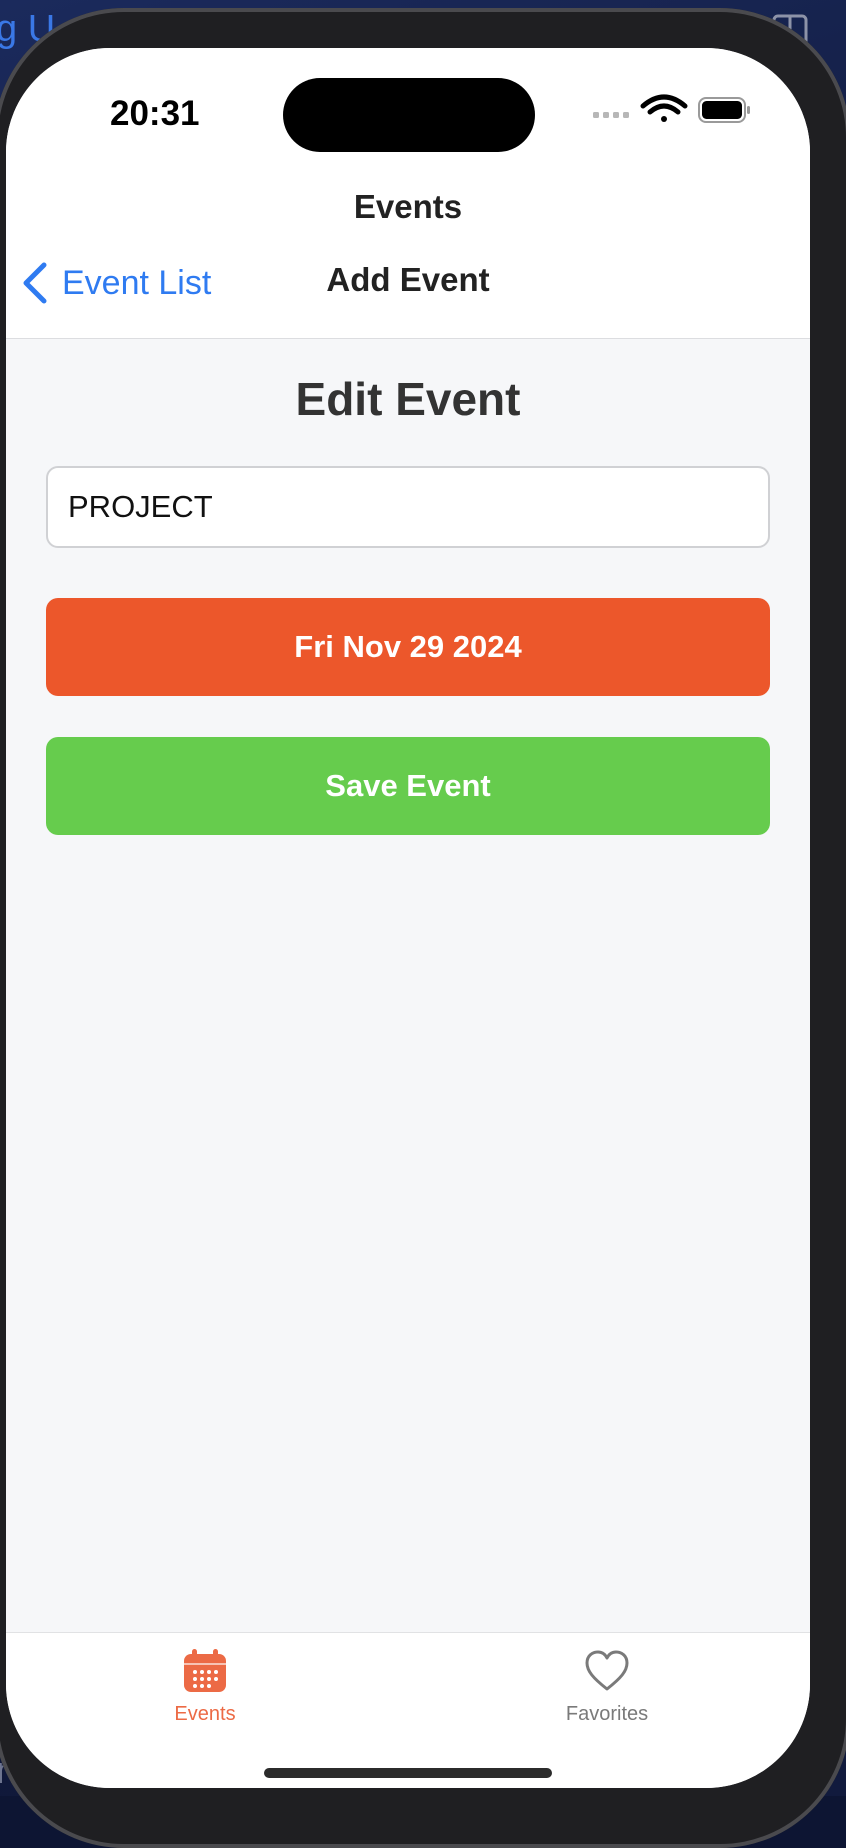 This screenshot has width=846, height=1848. I want to click on tab-favorites: Favorites, so click(607, 1686).